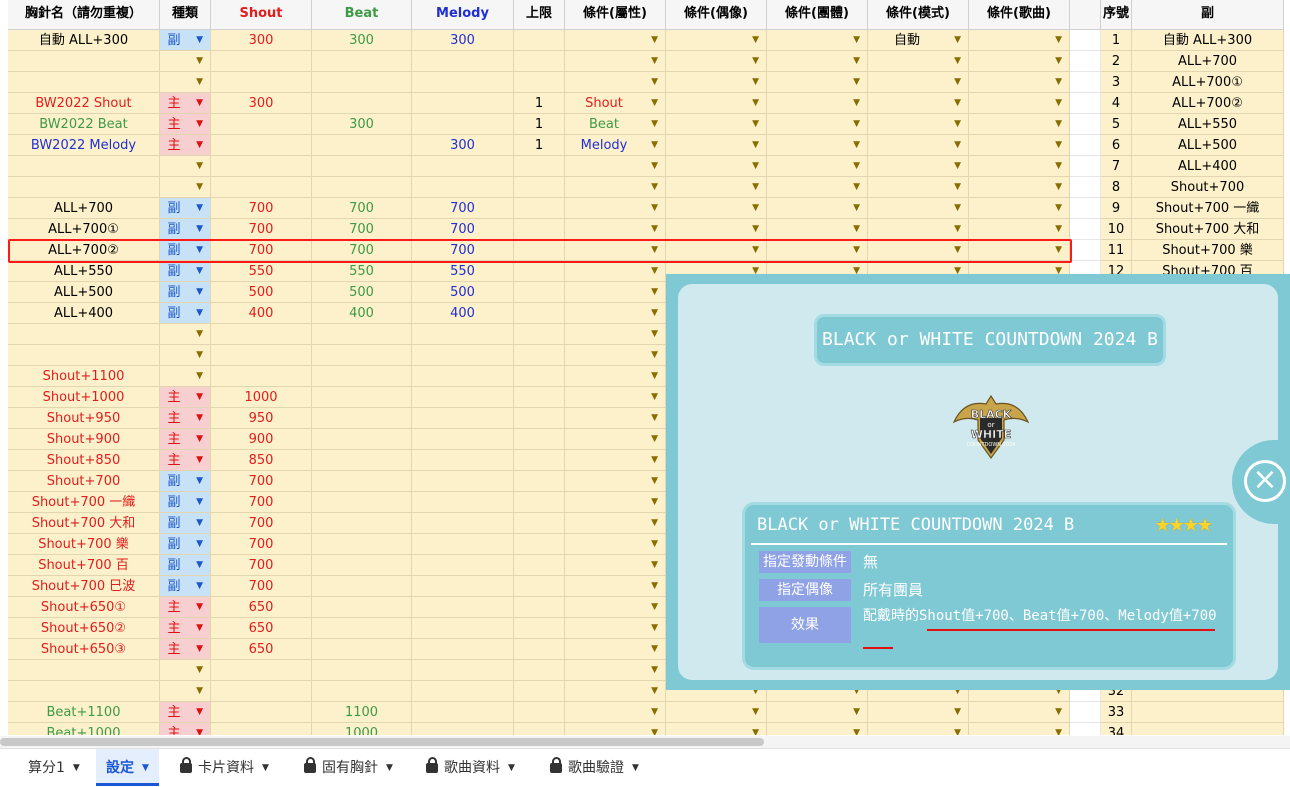 This screenshot has width=1290, height=787. What do you see at coordinates (261, 271) in the screenshot?
I see `shout-cell: 550` at bounding box center [261, 271].